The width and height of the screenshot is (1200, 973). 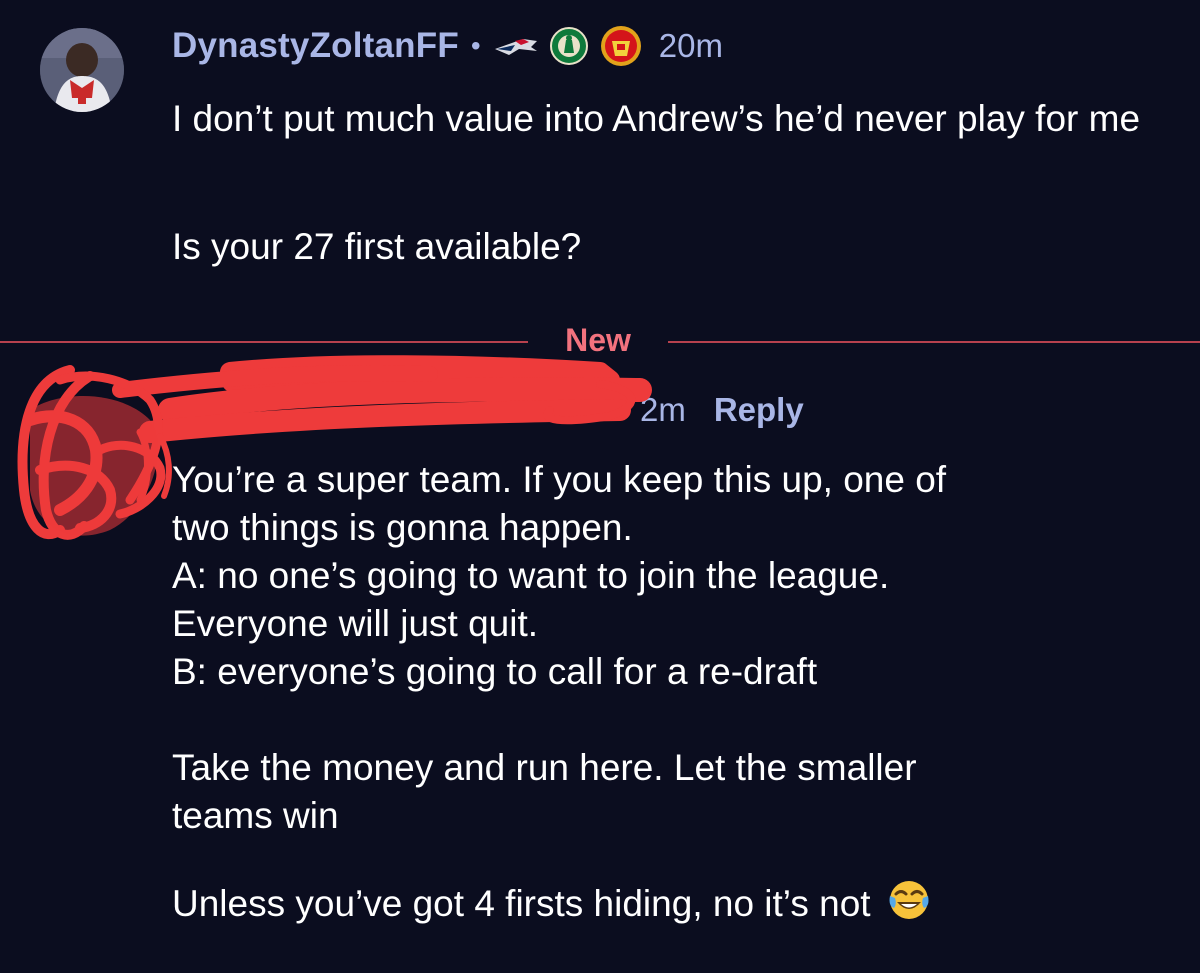 I want to click on comment-meta: 2m Reply, so click(x=722, y=410).